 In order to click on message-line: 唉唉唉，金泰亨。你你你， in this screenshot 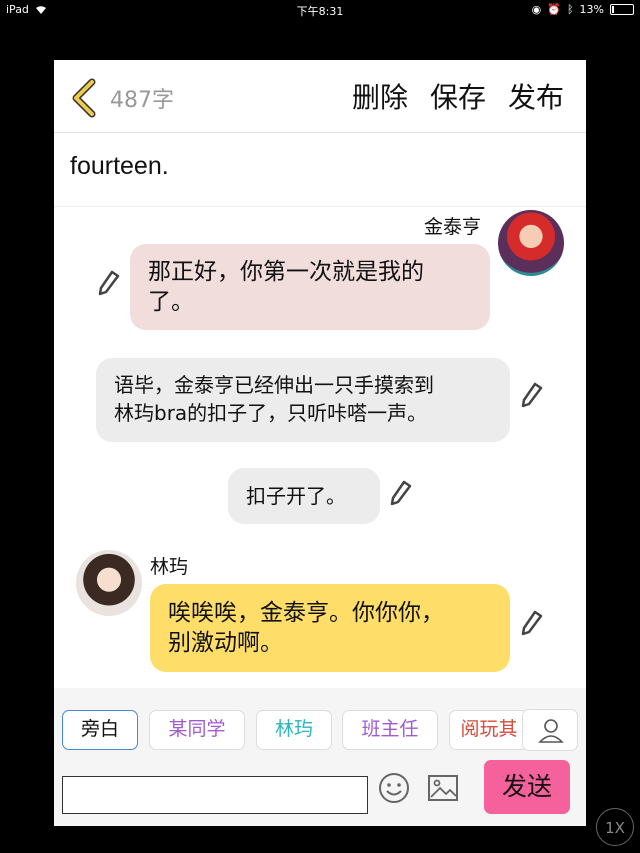, I will do `click(306, 613)`.